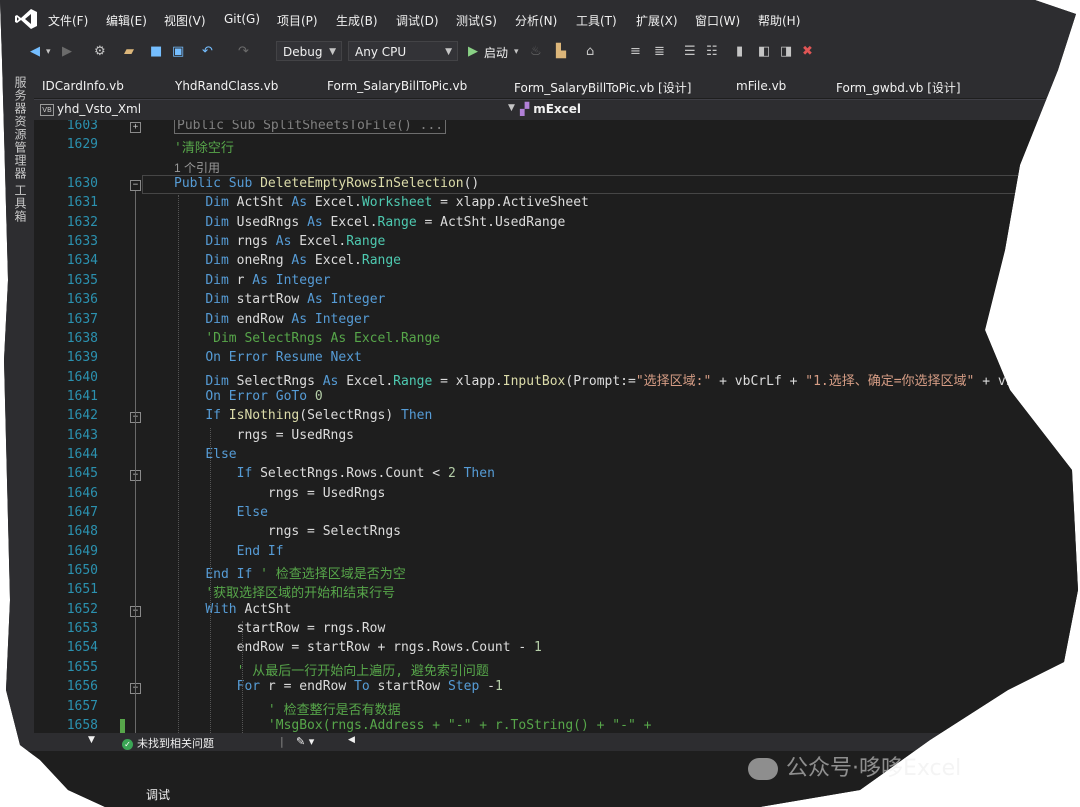 The width and height of the screenshot is (1080, 807). What do you see at coordinates (305, 741) in the screenshot?
I see `brush-icon: ✎ ▾` at bounding box center [305, 741].